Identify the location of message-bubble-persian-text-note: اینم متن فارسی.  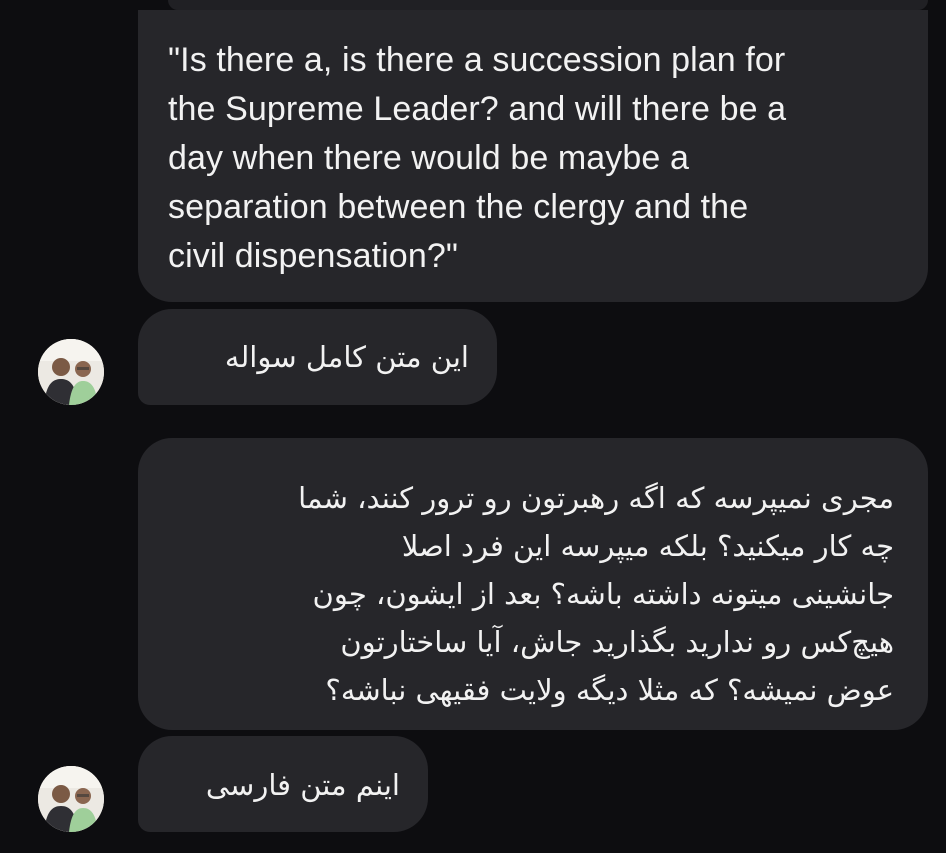
(283, 784).